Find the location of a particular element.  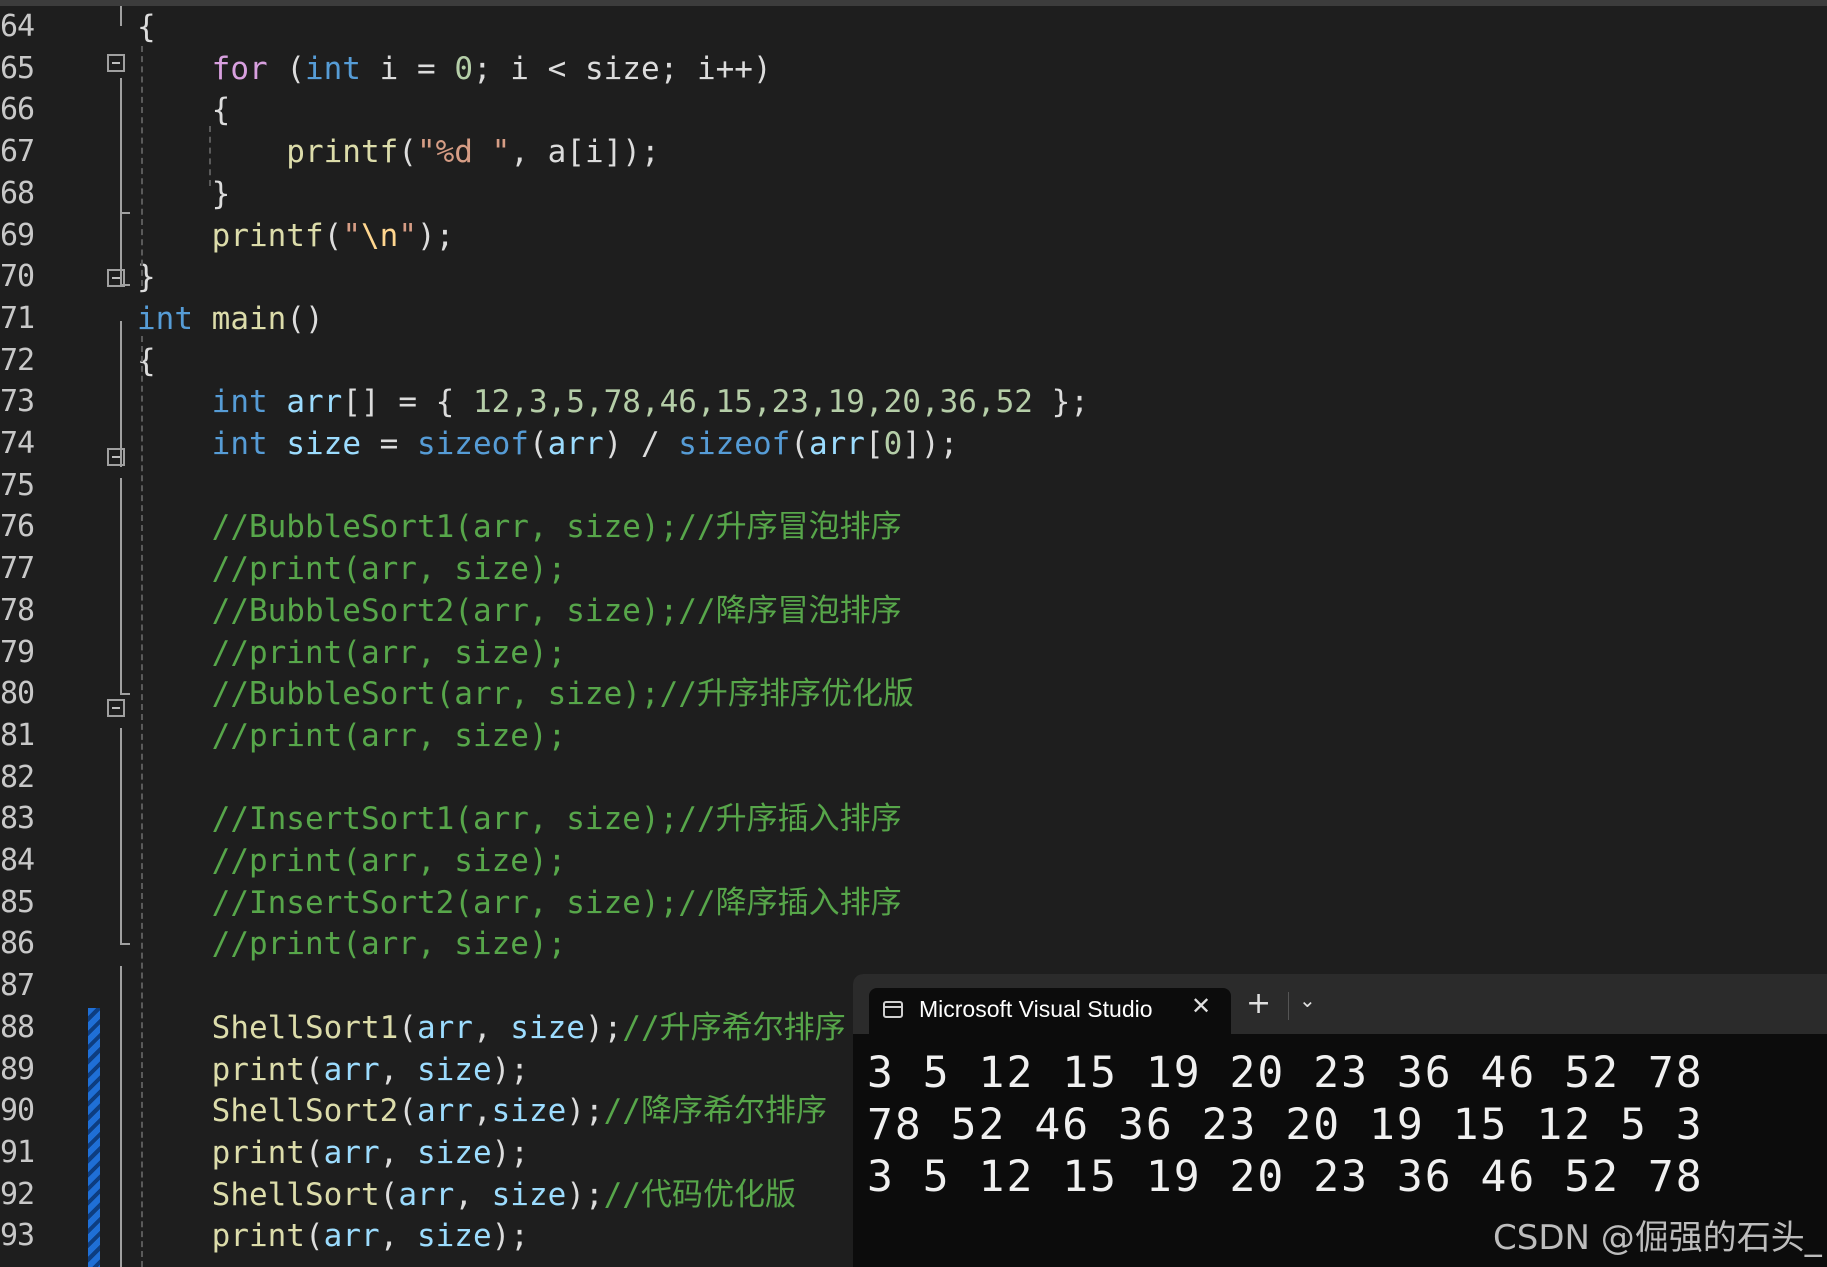

console-icon is located at coordinates (893, 1009).